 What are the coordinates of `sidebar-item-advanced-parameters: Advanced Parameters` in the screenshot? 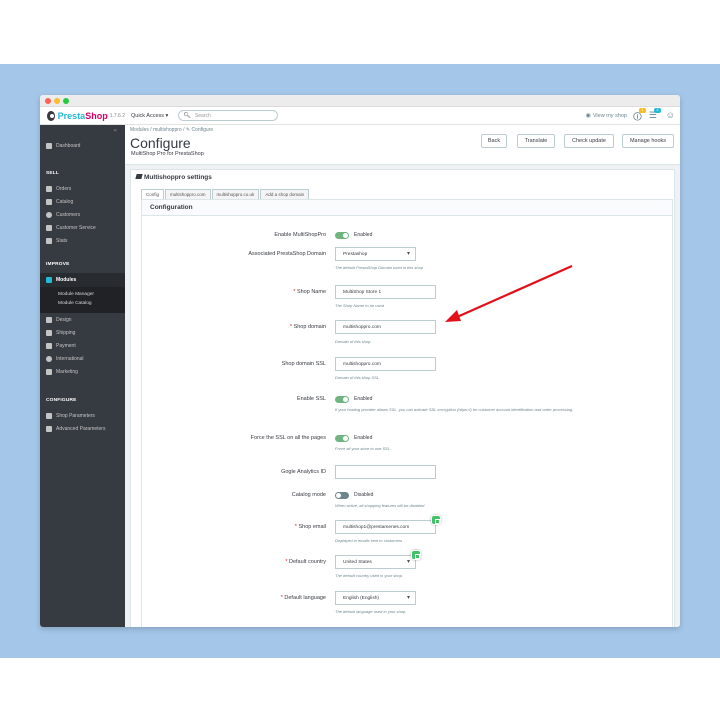 It's located at (82, 428).